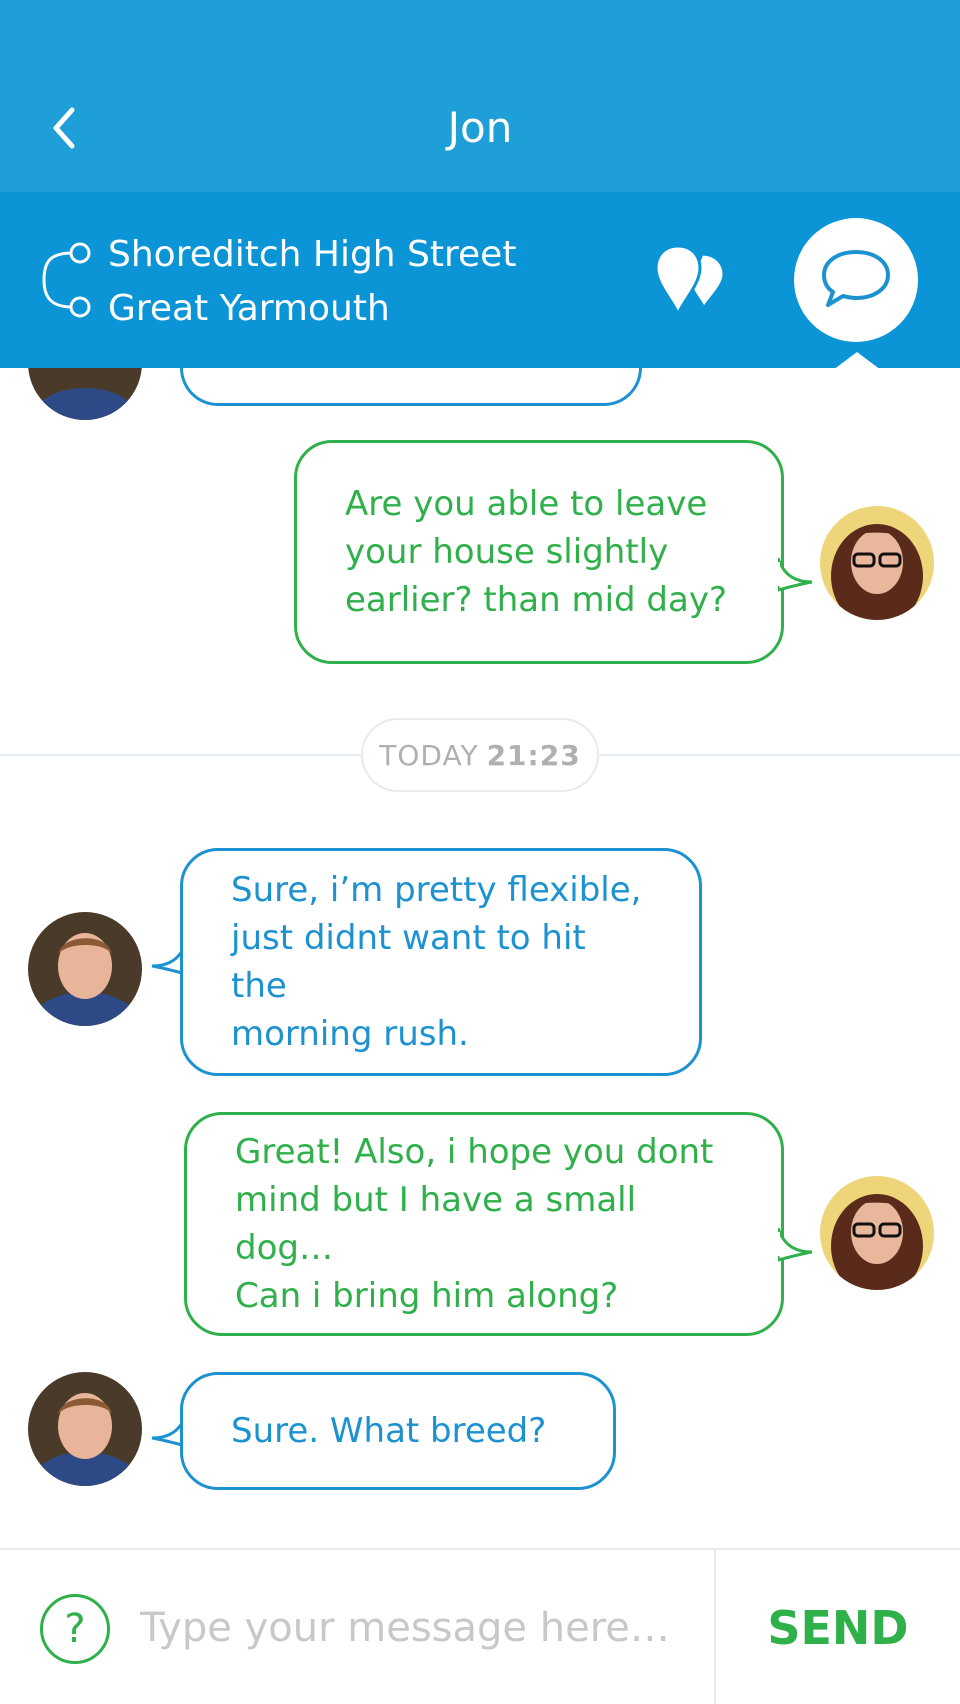  What do you see at coordinates (389, 1431) in the screenshot?
I see `message-text: Sure. What breed?` at bounding box center [389, 1431].